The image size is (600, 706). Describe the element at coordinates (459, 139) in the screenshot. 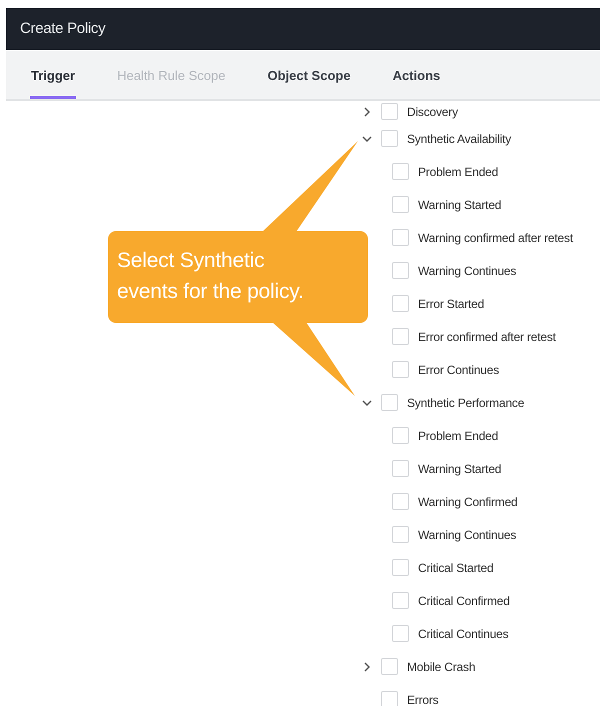

I see `checkbox-label: Synthetic Availability` at that location.